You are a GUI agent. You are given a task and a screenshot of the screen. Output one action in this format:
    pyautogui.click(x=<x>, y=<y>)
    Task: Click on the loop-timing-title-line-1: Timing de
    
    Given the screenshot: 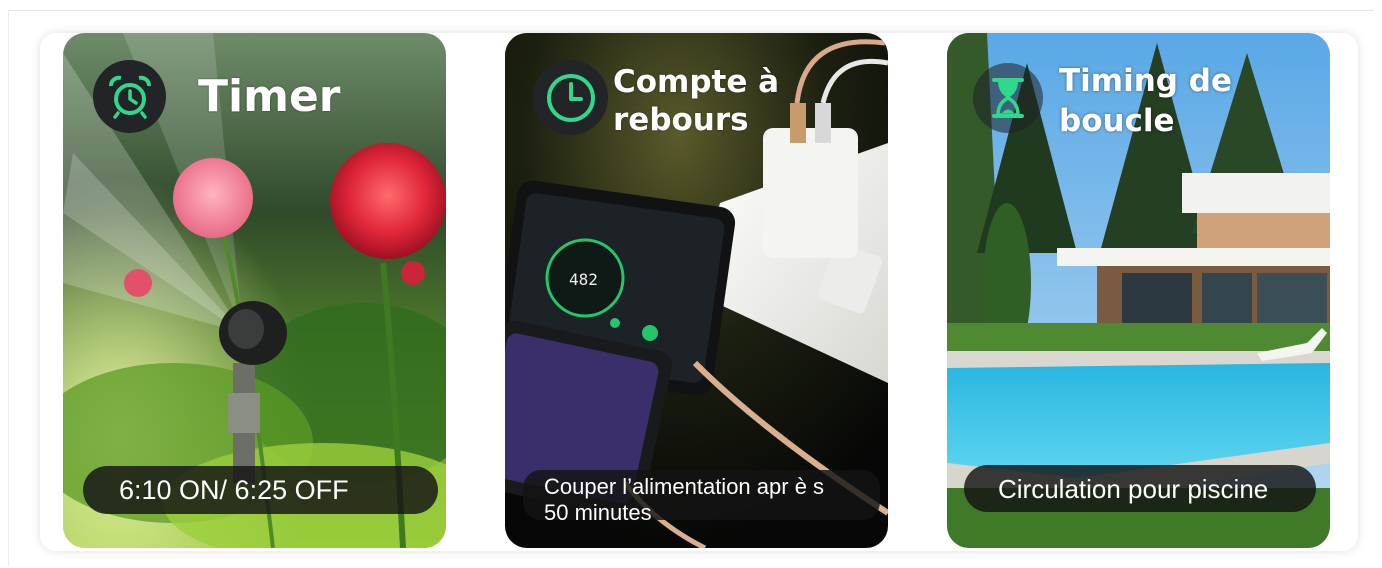 What is the action you would take?
    pyautogui.click(x=1145, y=81)
    